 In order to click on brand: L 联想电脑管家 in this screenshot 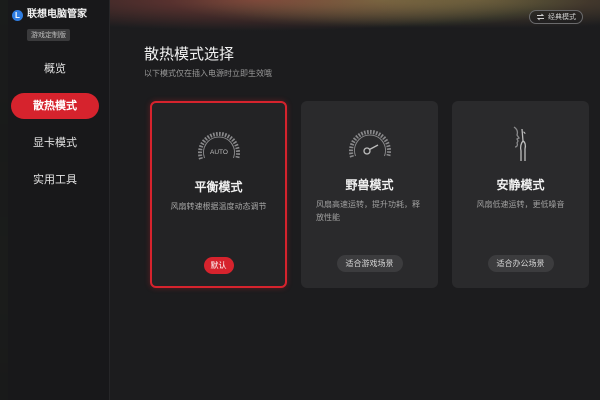, I will do `click(49, 15)`.